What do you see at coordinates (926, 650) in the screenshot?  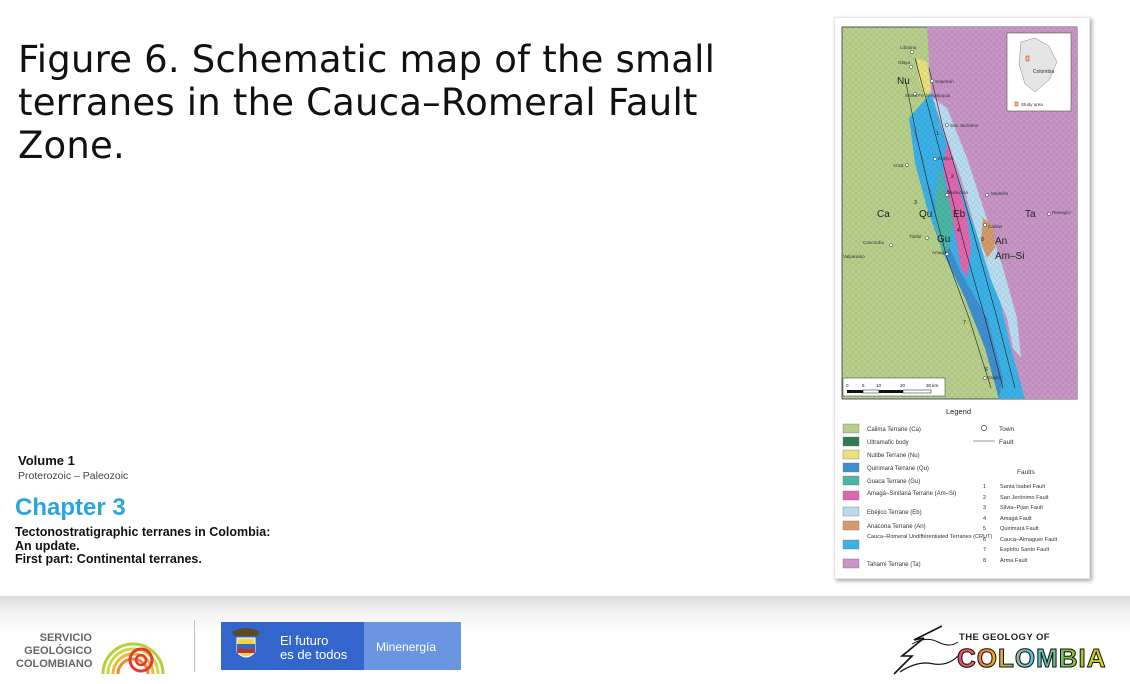 I see `geology-logo-mark-icon` at bounding box center [926, 650].